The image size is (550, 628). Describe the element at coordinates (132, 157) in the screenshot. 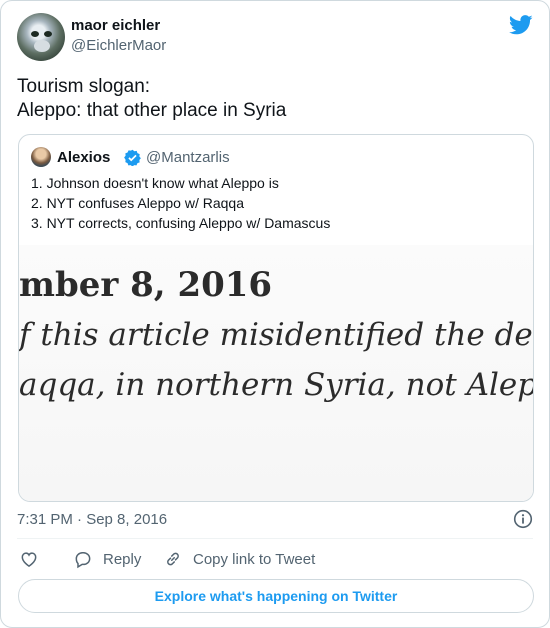

I see `verified-badge-icon` at that location.